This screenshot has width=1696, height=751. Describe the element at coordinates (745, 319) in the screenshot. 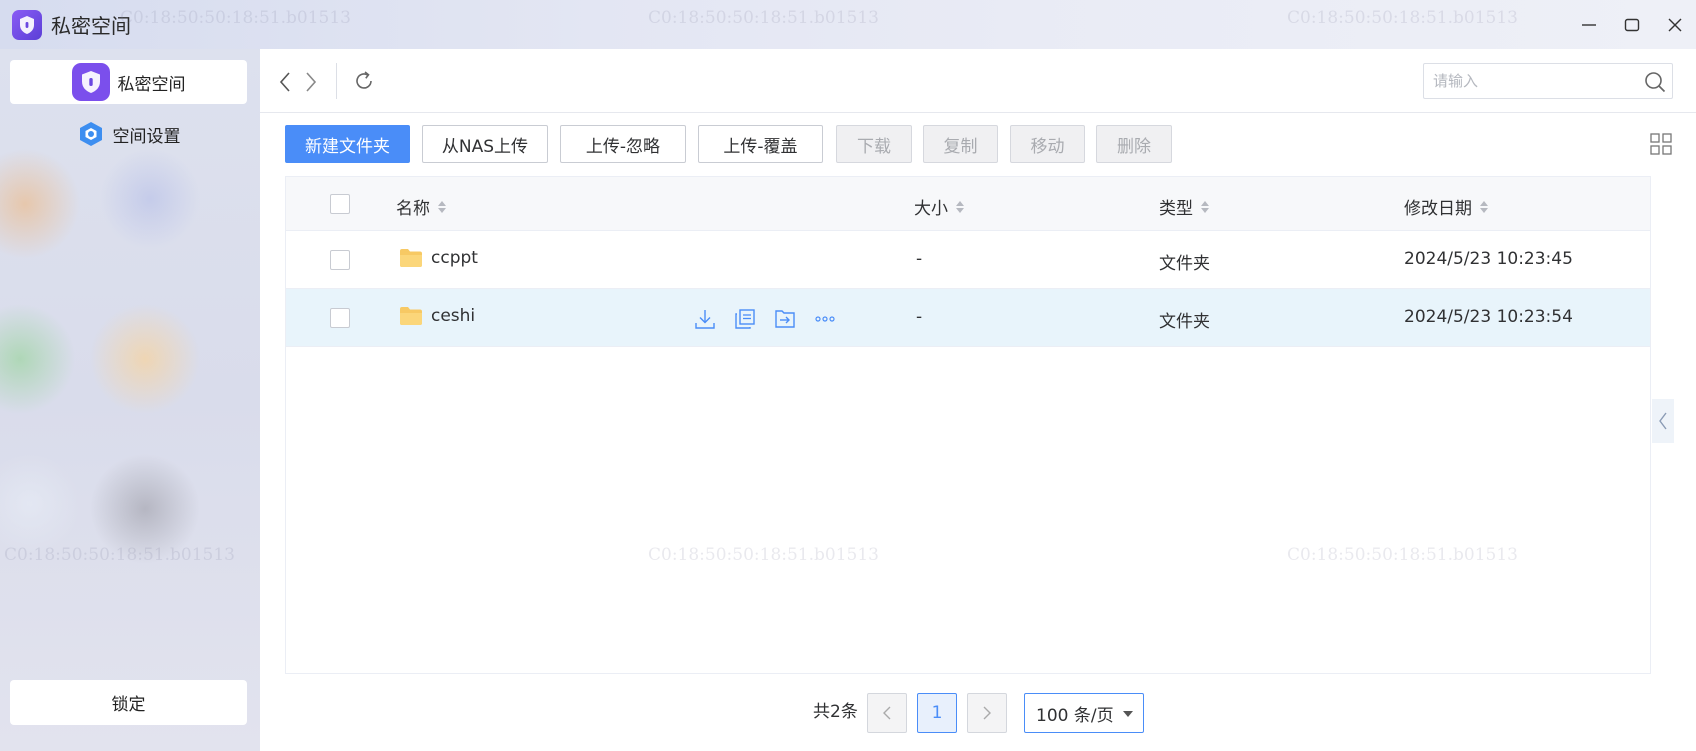

I see `copy-icon` at that location.